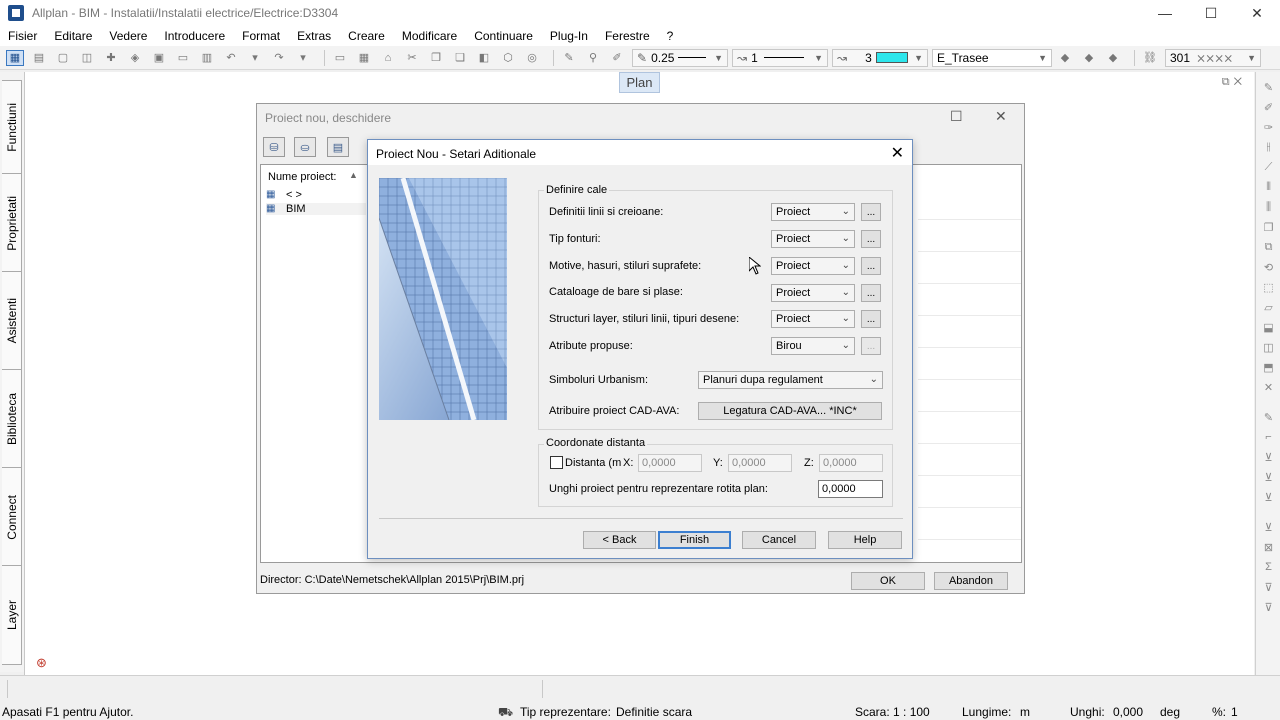 The height and width of the screenshot is (720, 1280). I want to click on rotate-icon: ⟲, so click(1268, 267).